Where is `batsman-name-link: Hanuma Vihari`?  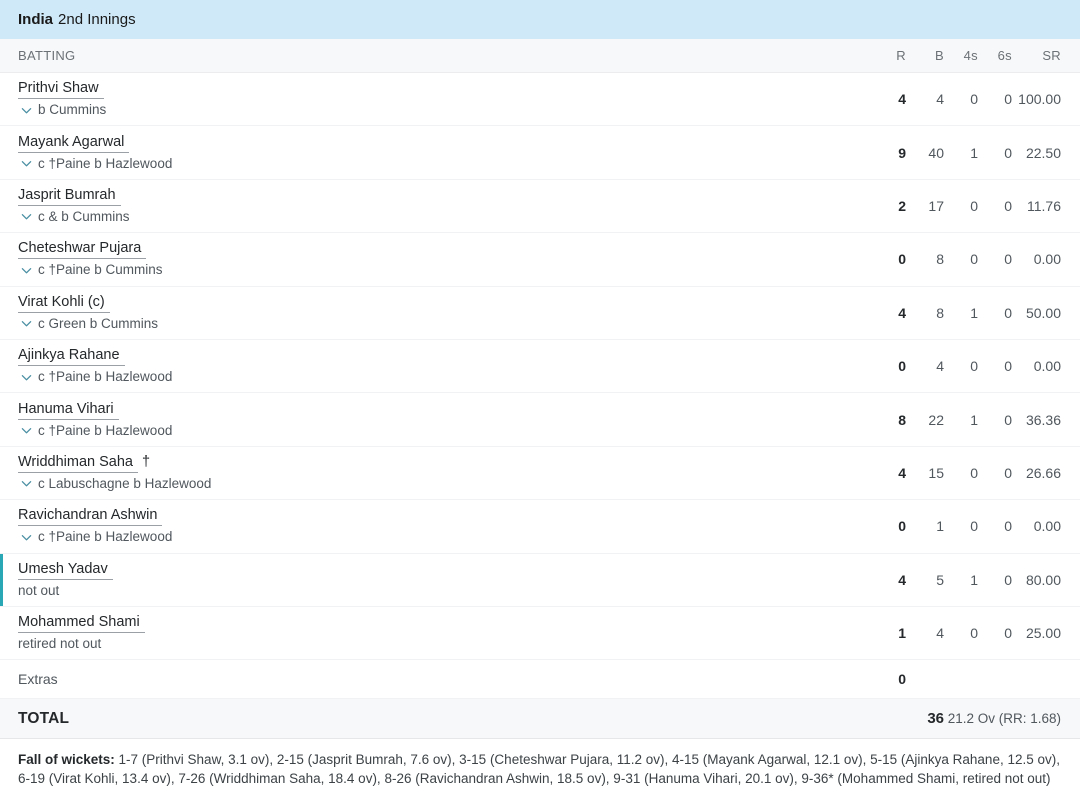 batsman-name-link: Hanuma Vihari is located at coordinates (68, 410).